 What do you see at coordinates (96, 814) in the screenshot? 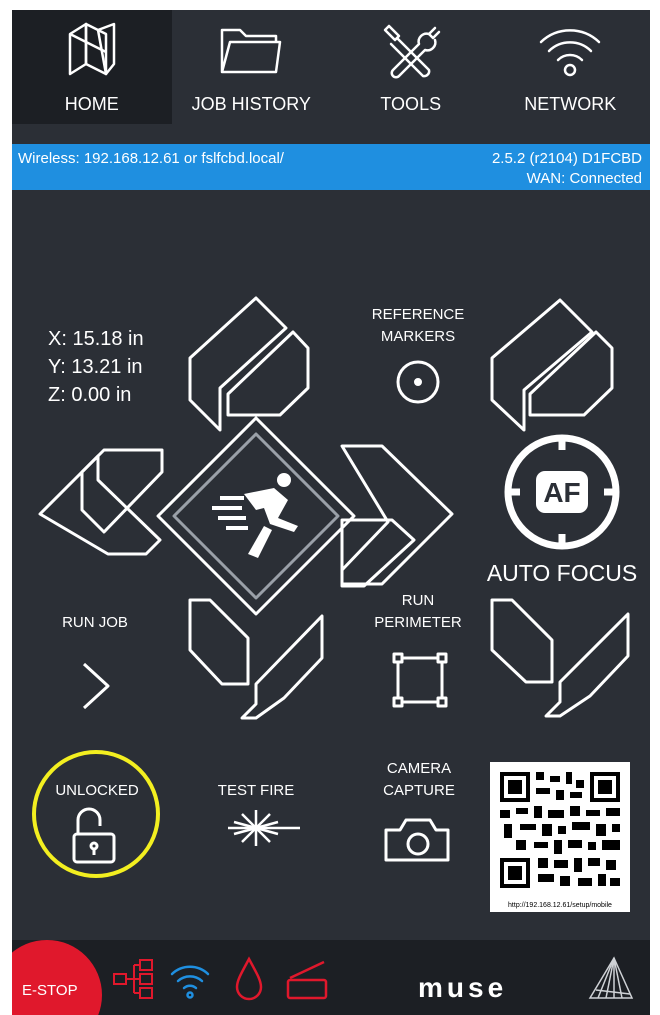
I see `unlock-highlight-ring` at bounding box center [96, 814].